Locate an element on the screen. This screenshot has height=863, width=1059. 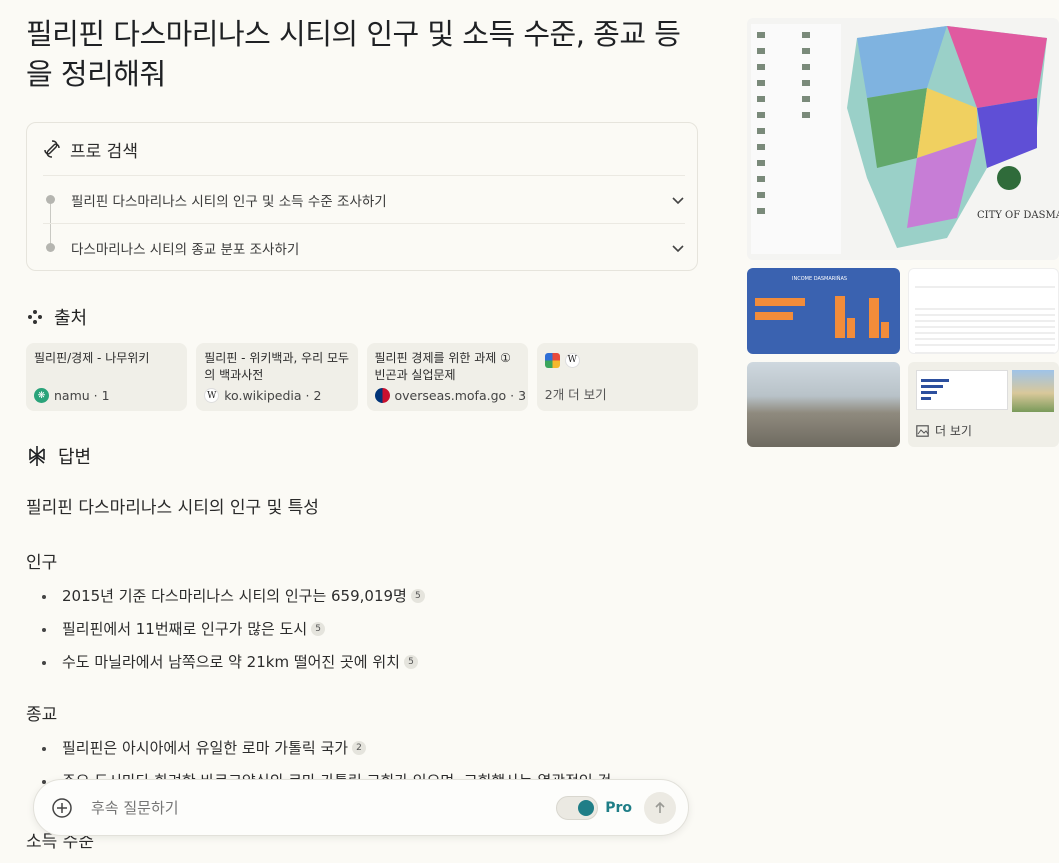
map-caption: CITY OF DASMARIÑAS is located at coordinates (1018, 215).